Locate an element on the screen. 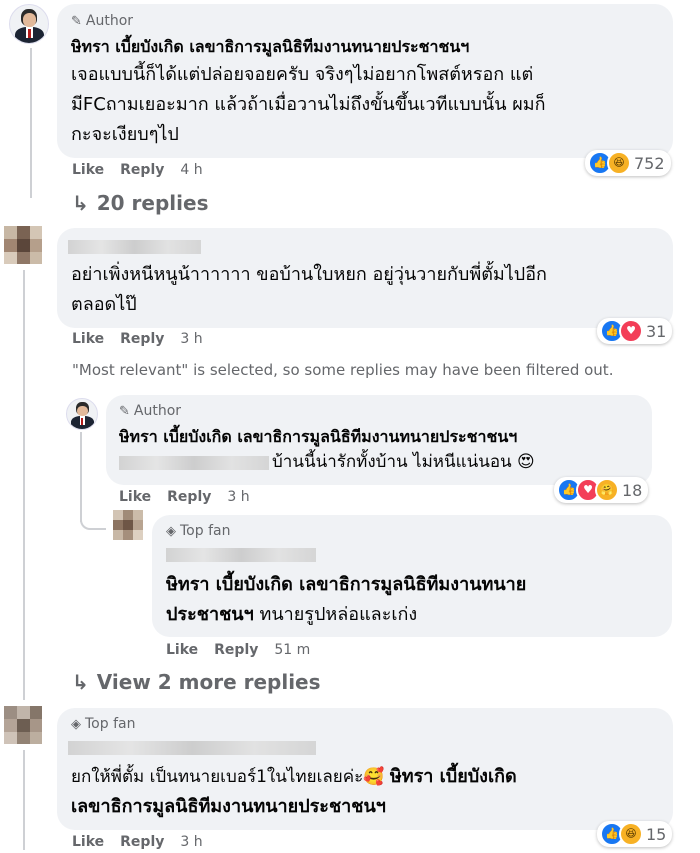 This screenshot has width=700, height=853. view-more-replies-link: ↳ View 2 more replies is located at coordinates (196, 682).